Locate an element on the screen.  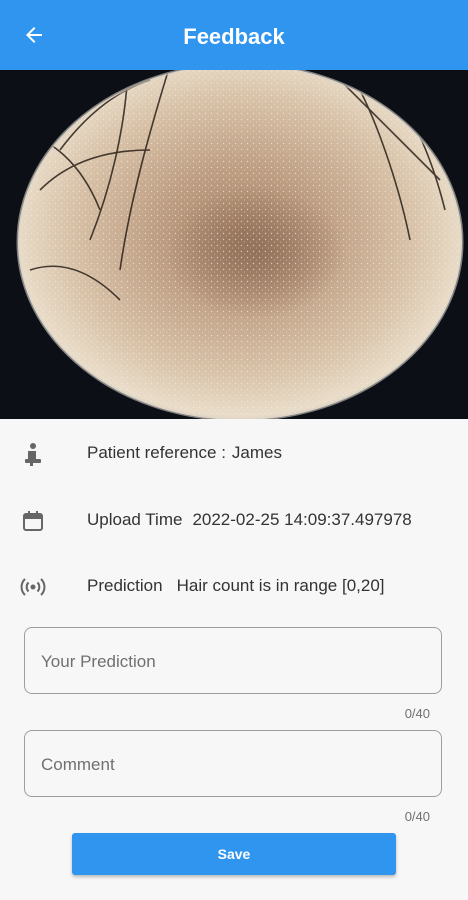
broadcast-icon is located at coordinates (33, 587).